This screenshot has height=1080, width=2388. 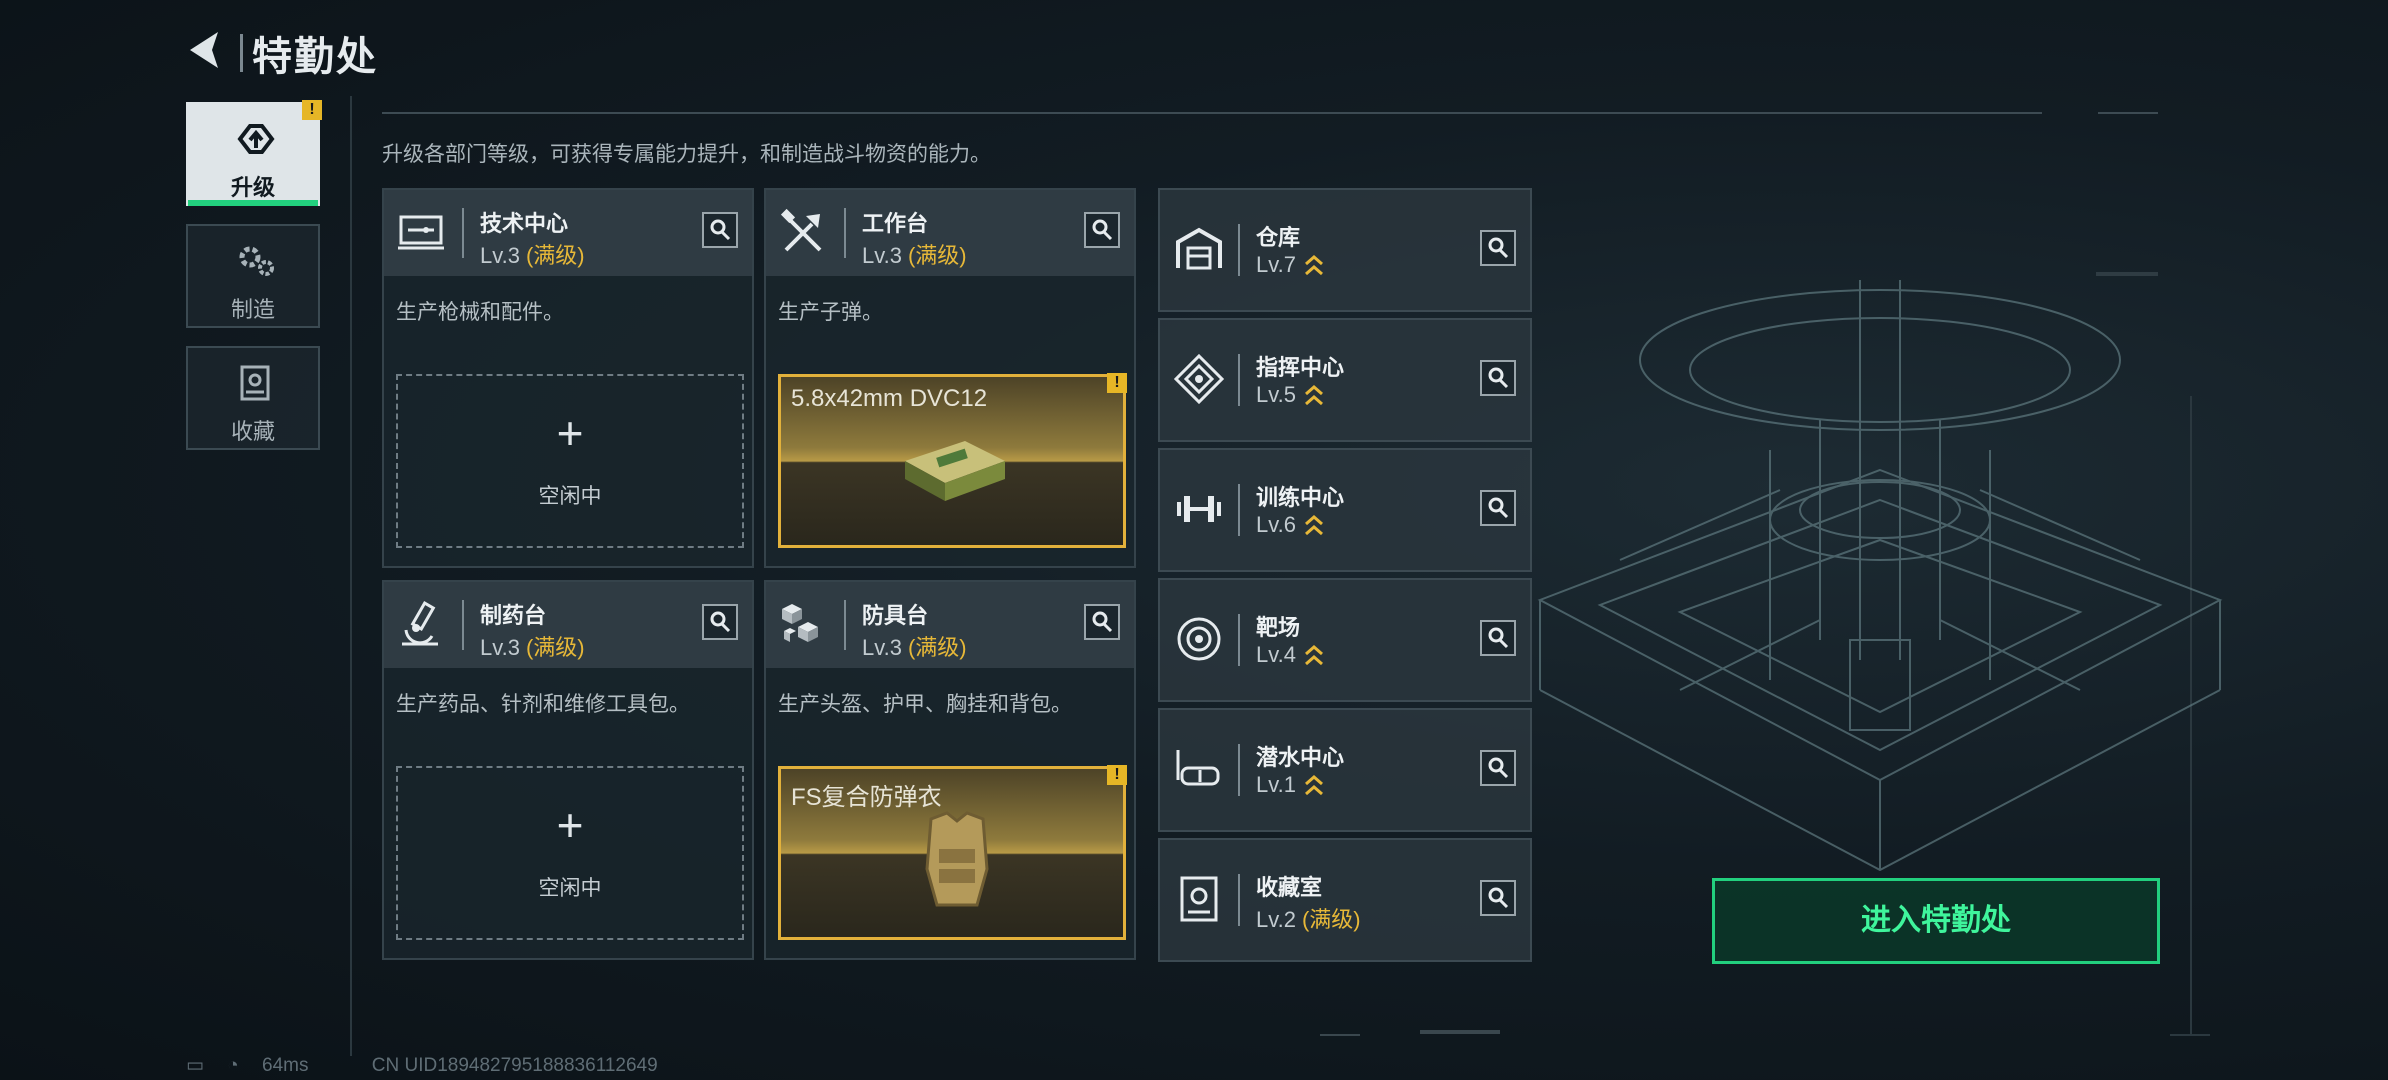 I want to click on command-center-icon, so click(x=1199, y=379).